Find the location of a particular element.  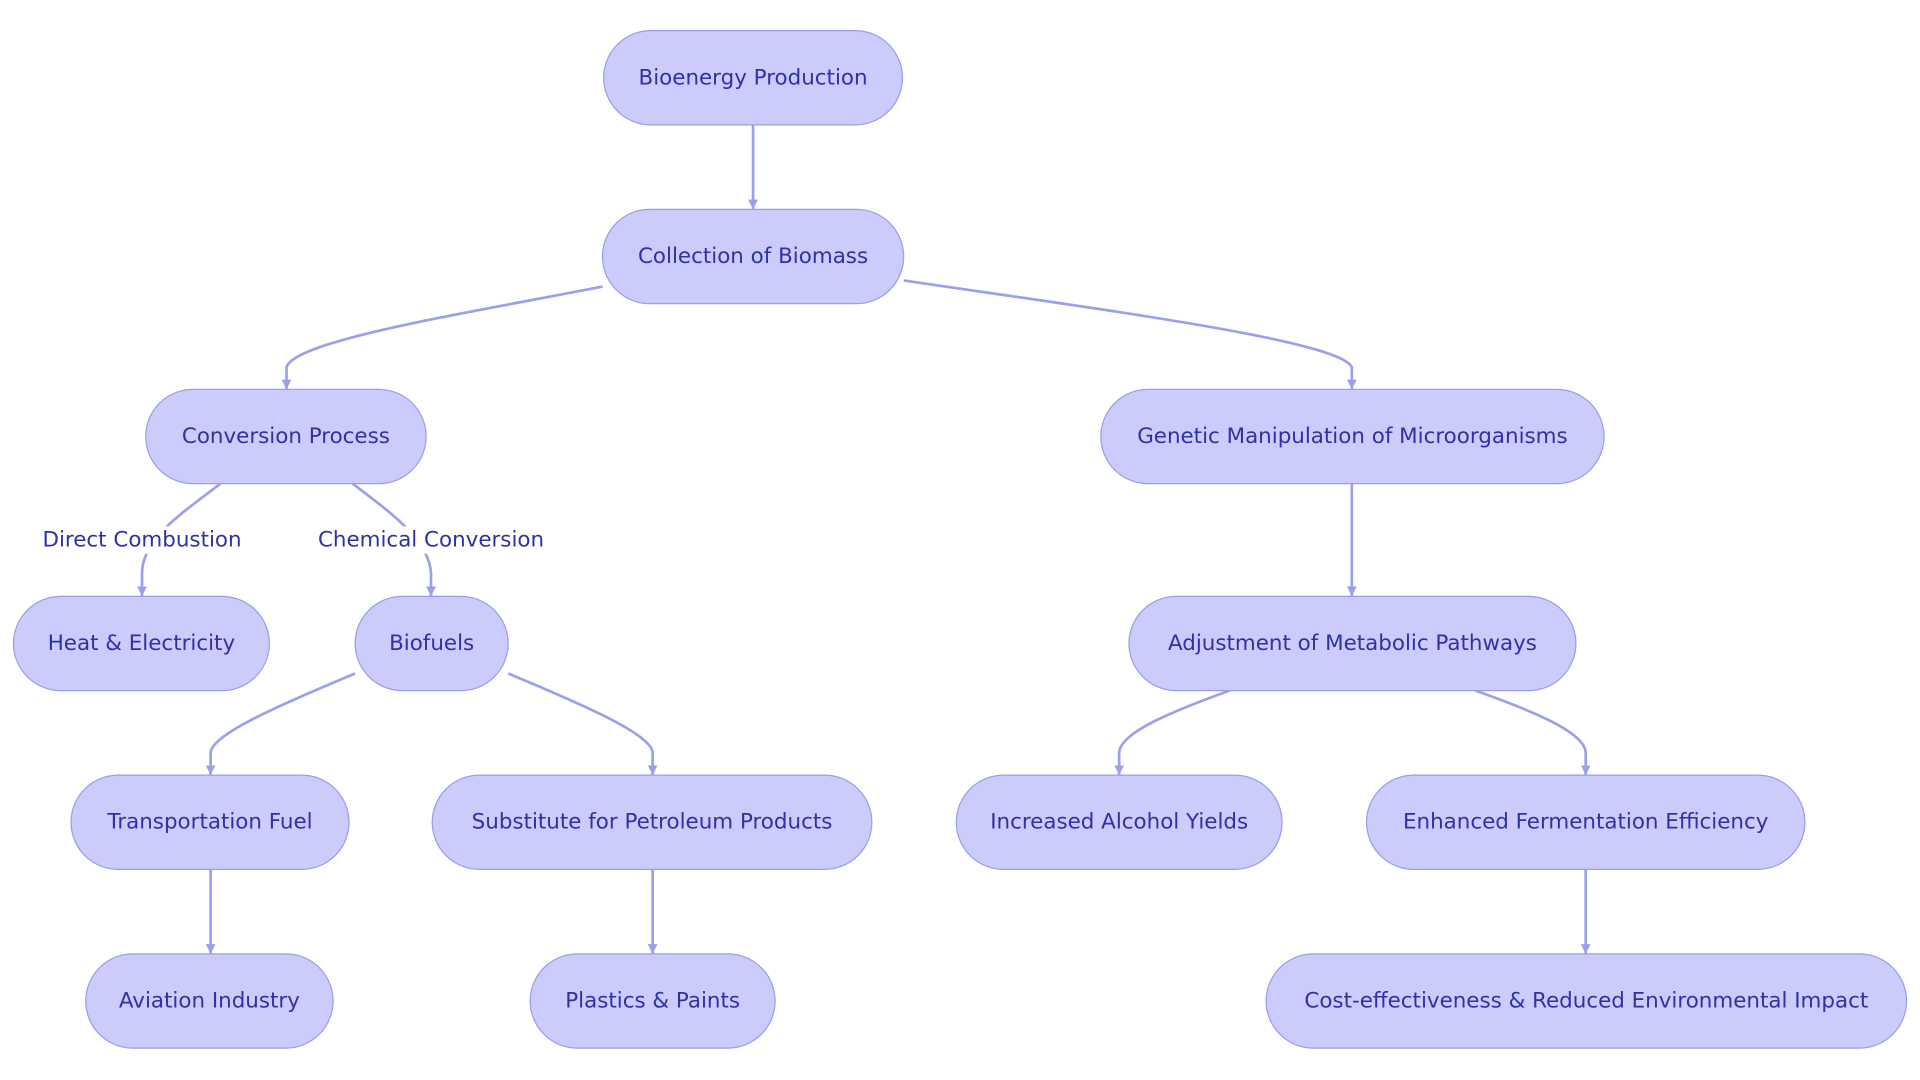

node-conversion: Conversion Process is located at coordinates (286, 436).